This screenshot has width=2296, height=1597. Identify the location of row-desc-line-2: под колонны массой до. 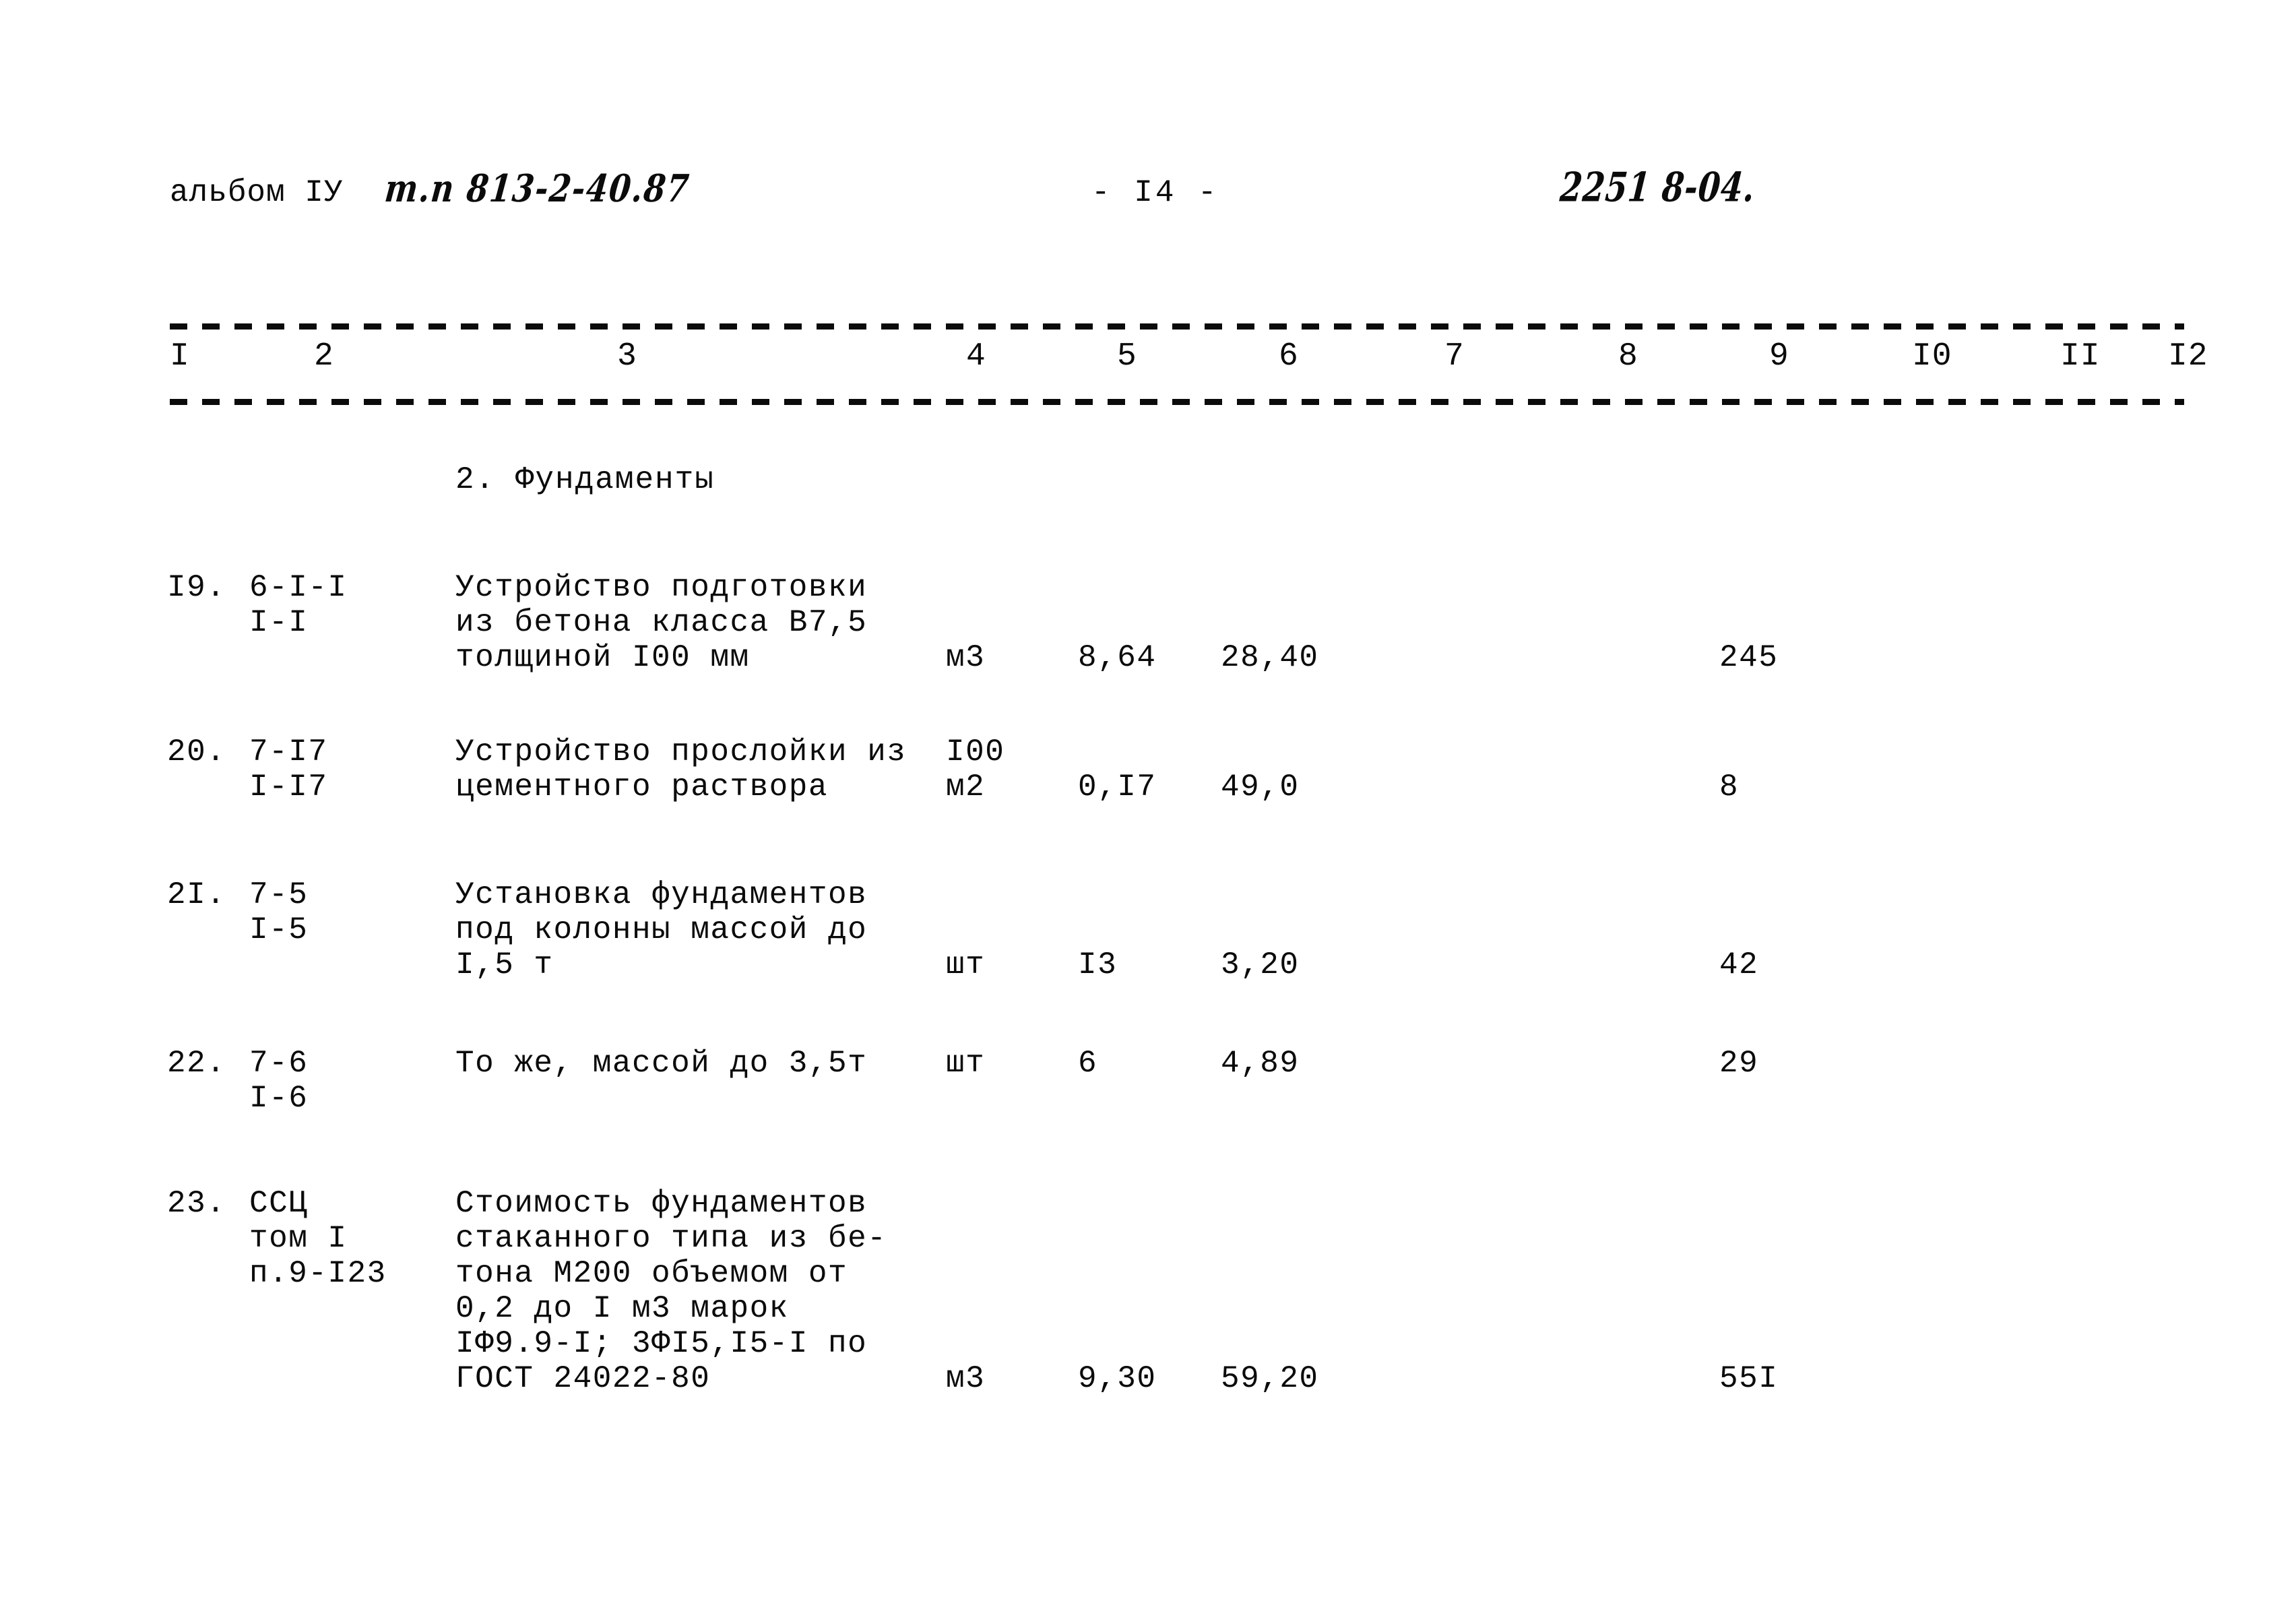
(661, 929).